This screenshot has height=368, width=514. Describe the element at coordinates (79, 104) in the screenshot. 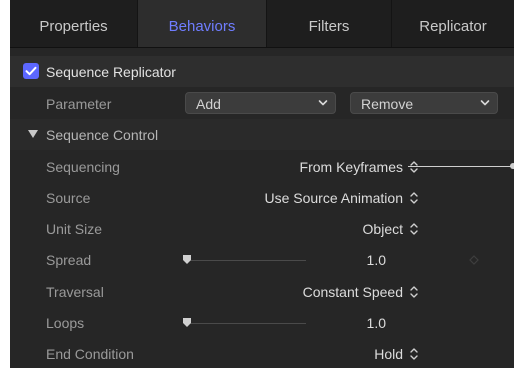

I see `parameter-label: Parameter` at that location.